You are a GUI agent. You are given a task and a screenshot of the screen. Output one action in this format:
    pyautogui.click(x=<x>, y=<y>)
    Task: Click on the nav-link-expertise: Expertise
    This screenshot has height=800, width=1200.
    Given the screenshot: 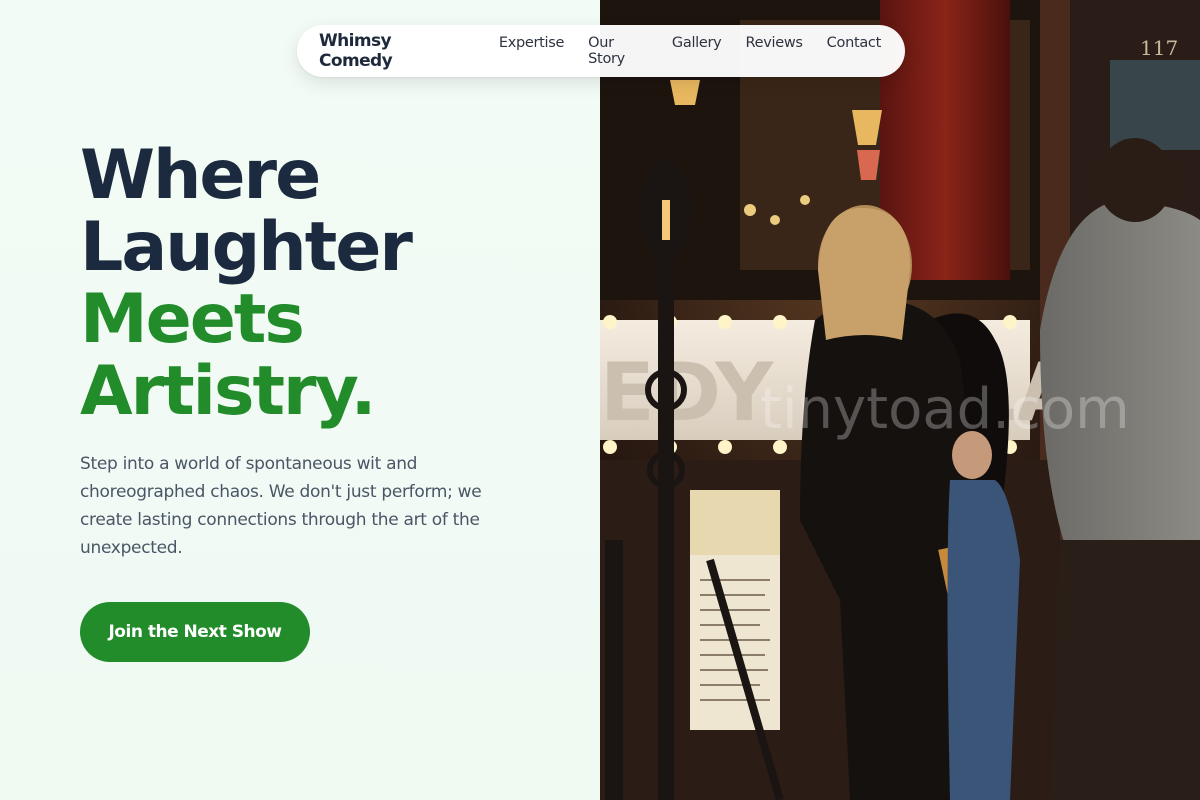 What is the action you would take?
    pyautogui.click(x=532, y=51)
    